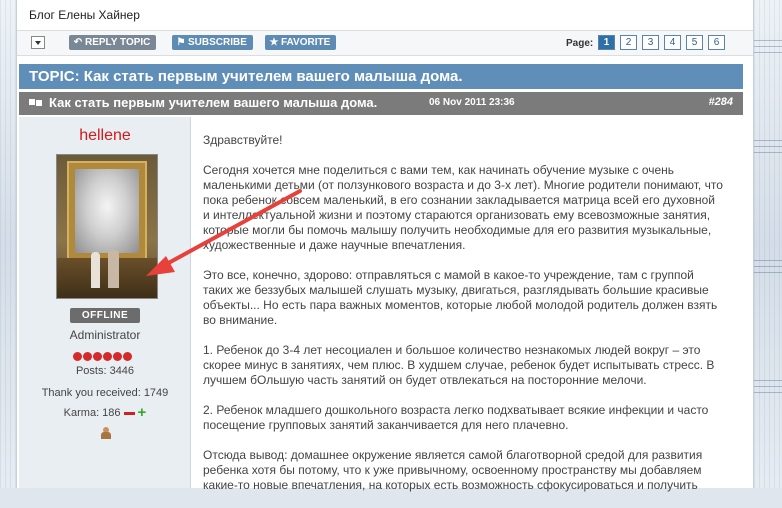  Describe the element at coordinates (606, 42) in the screenshot. I see `page-link: 1` at that location.